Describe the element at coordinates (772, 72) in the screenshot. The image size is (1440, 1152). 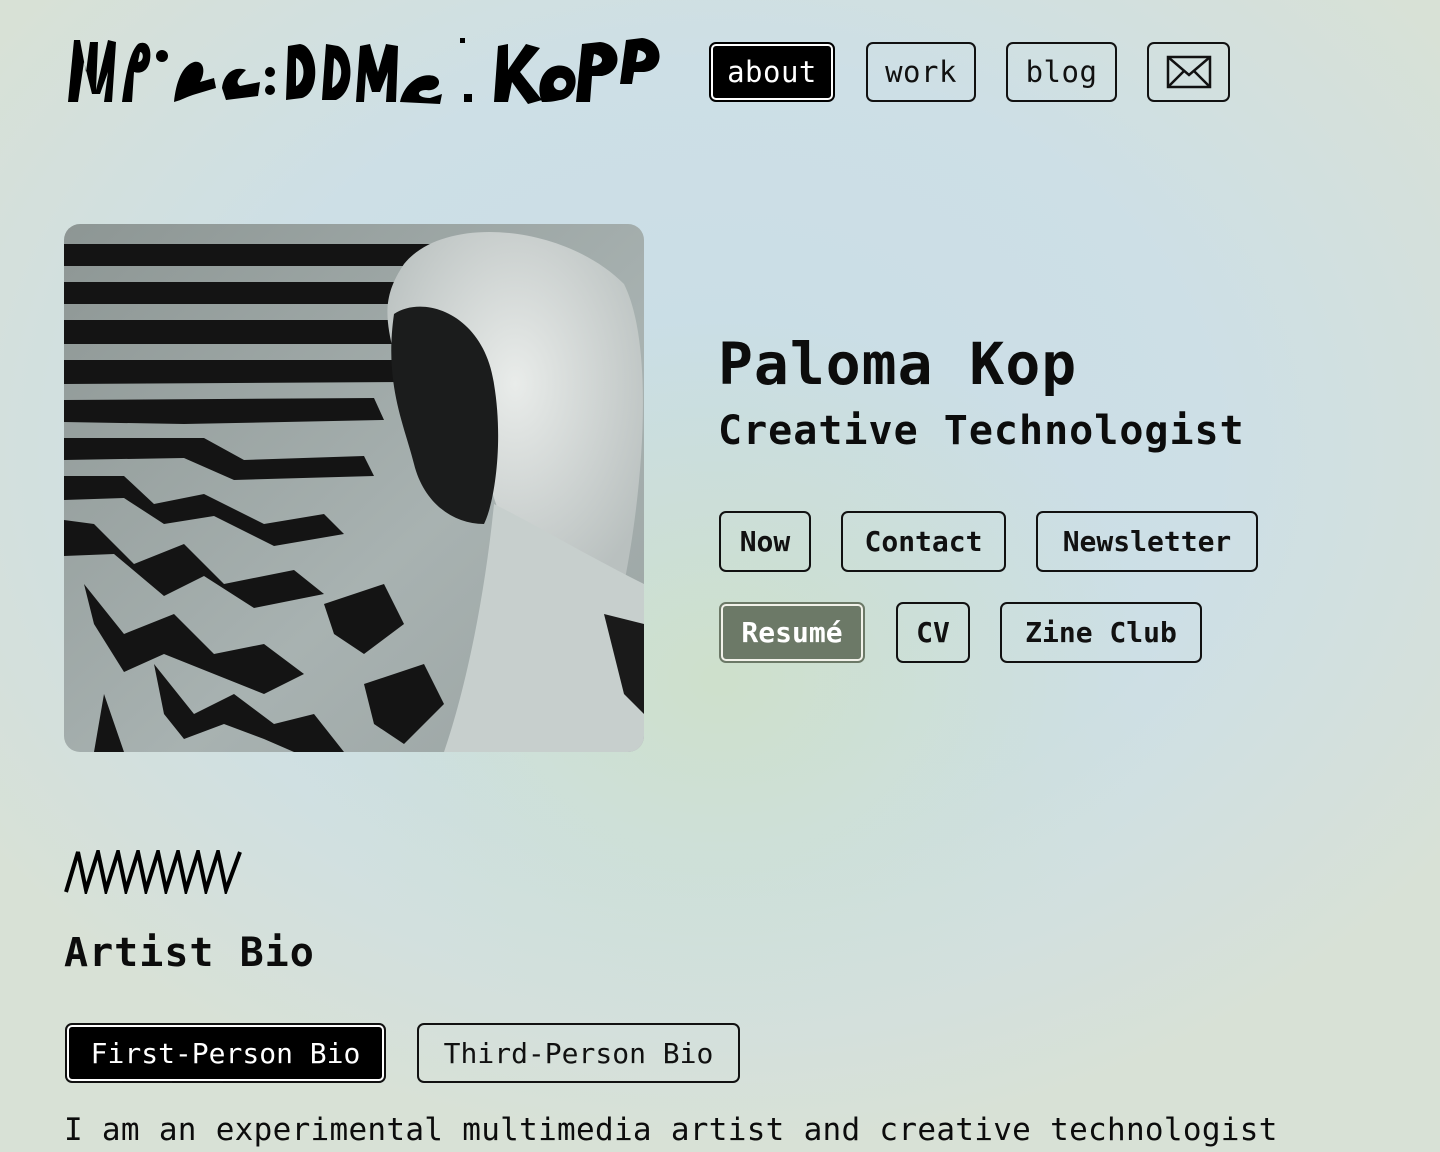
I see `nav-about: about` at that location.